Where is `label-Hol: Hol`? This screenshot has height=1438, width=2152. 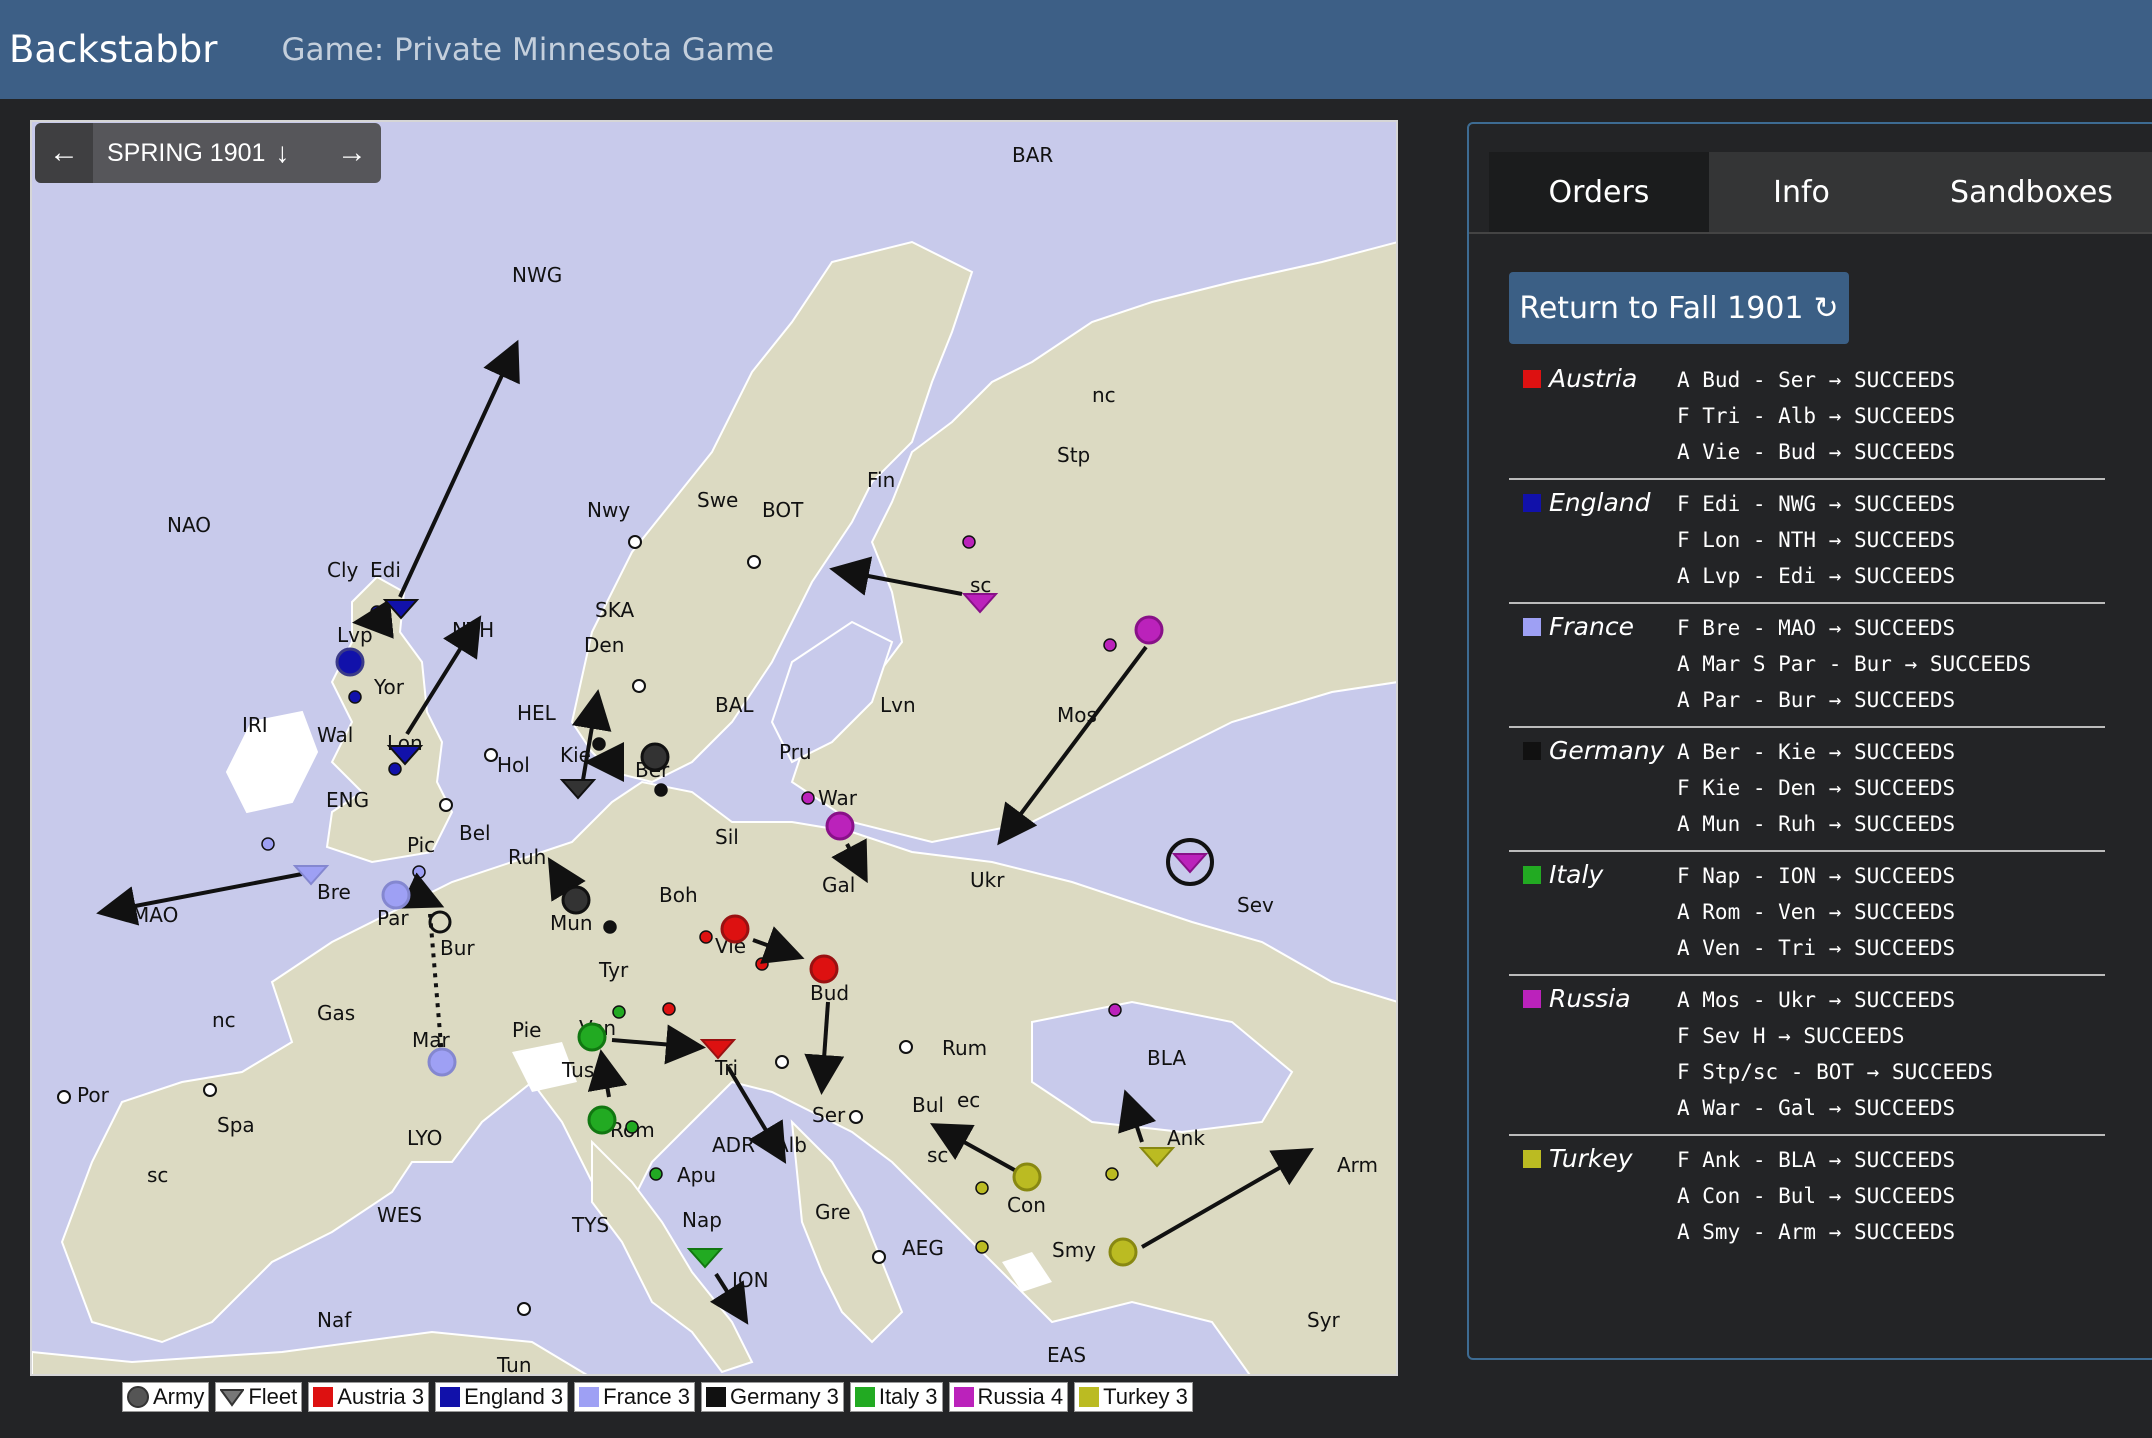 label-Hol: Hol is located at coordinates (513, 765).